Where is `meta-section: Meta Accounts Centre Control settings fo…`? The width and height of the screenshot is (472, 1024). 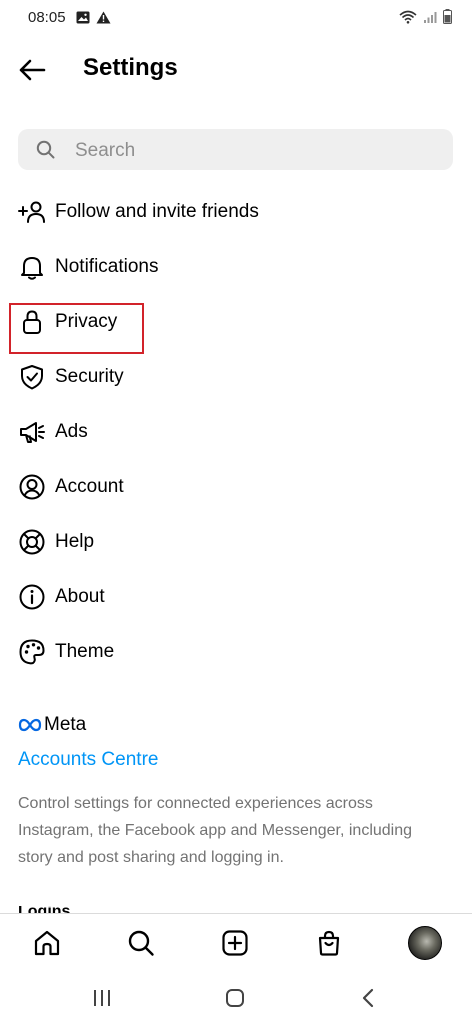 meta-section: Meta Accounts Centre Control settings fo… is located at coordinates (238, 789).